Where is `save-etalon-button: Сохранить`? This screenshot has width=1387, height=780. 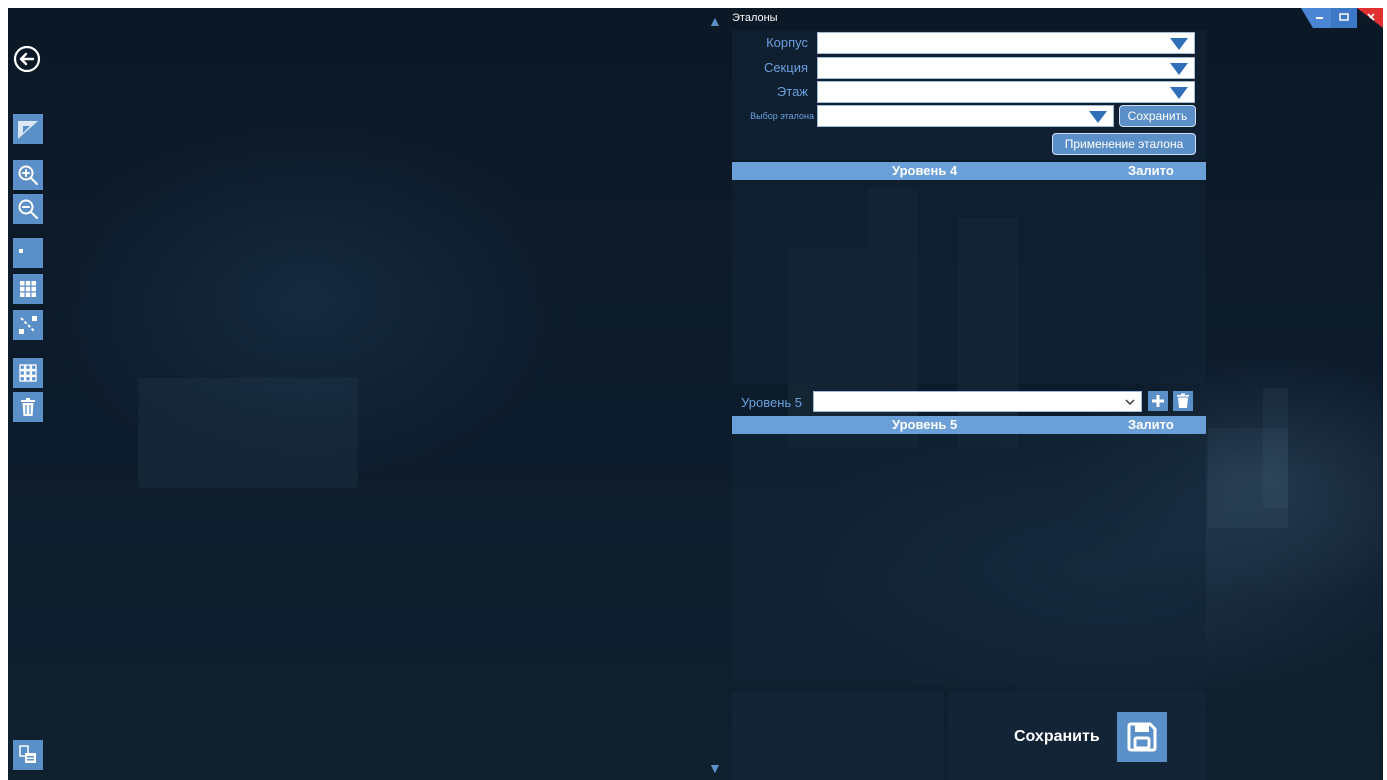
save-etalon-button: Сохранить is located at coordinates (1157, 116).